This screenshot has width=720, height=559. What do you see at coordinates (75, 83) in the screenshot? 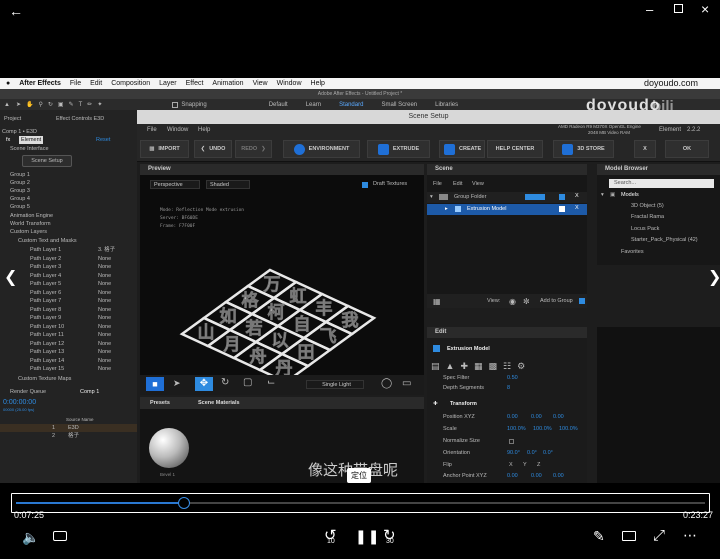
I see `menu-file: File` at bounding box center [75, 83].